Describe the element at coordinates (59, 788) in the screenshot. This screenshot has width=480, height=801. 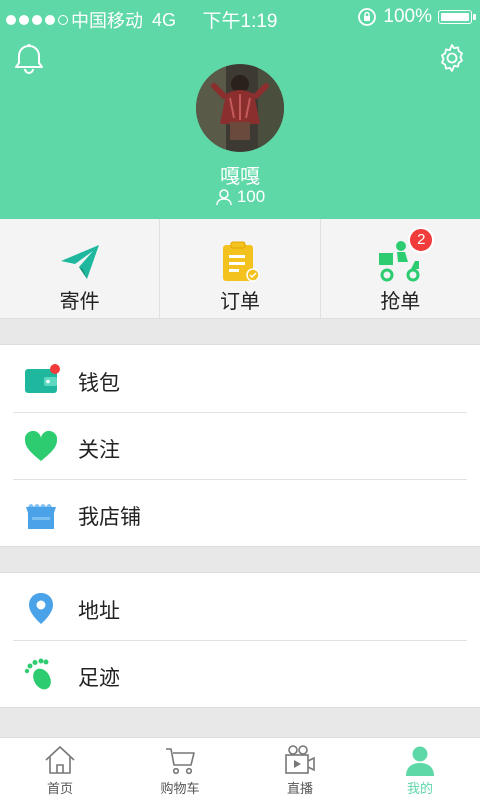
I see `tab-label: 首页` at that location.